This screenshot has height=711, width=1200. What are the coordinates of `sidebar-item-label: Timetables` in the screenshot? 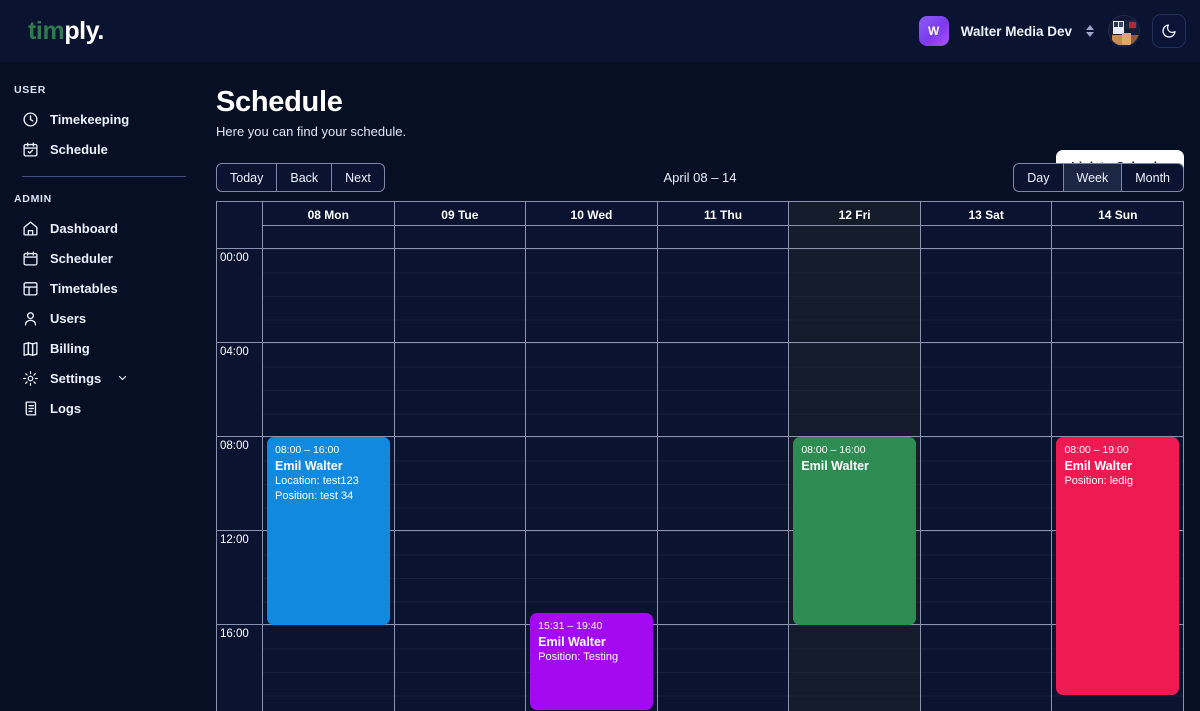 It's located at (84, 288).